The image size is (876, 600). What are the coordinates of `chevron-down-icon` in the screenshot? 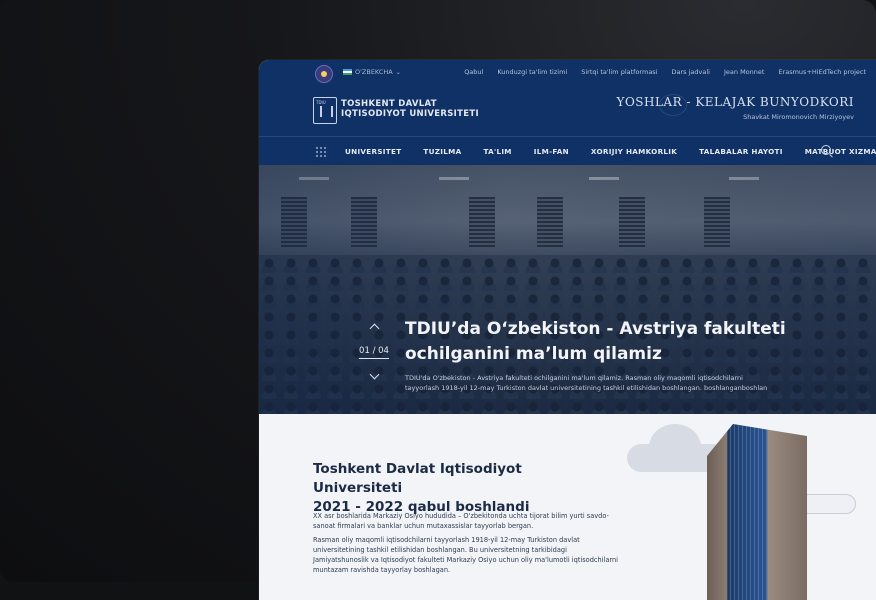 It's located at (374, 374).